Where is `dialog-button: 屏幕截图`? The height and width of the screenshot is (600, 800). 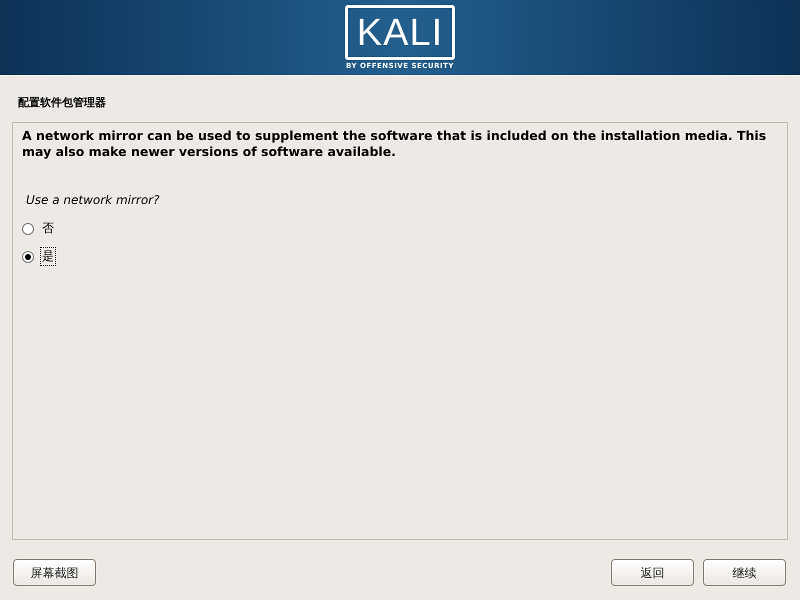 dialog-button: 屏幕截图 is located at coordinates (54, 572).